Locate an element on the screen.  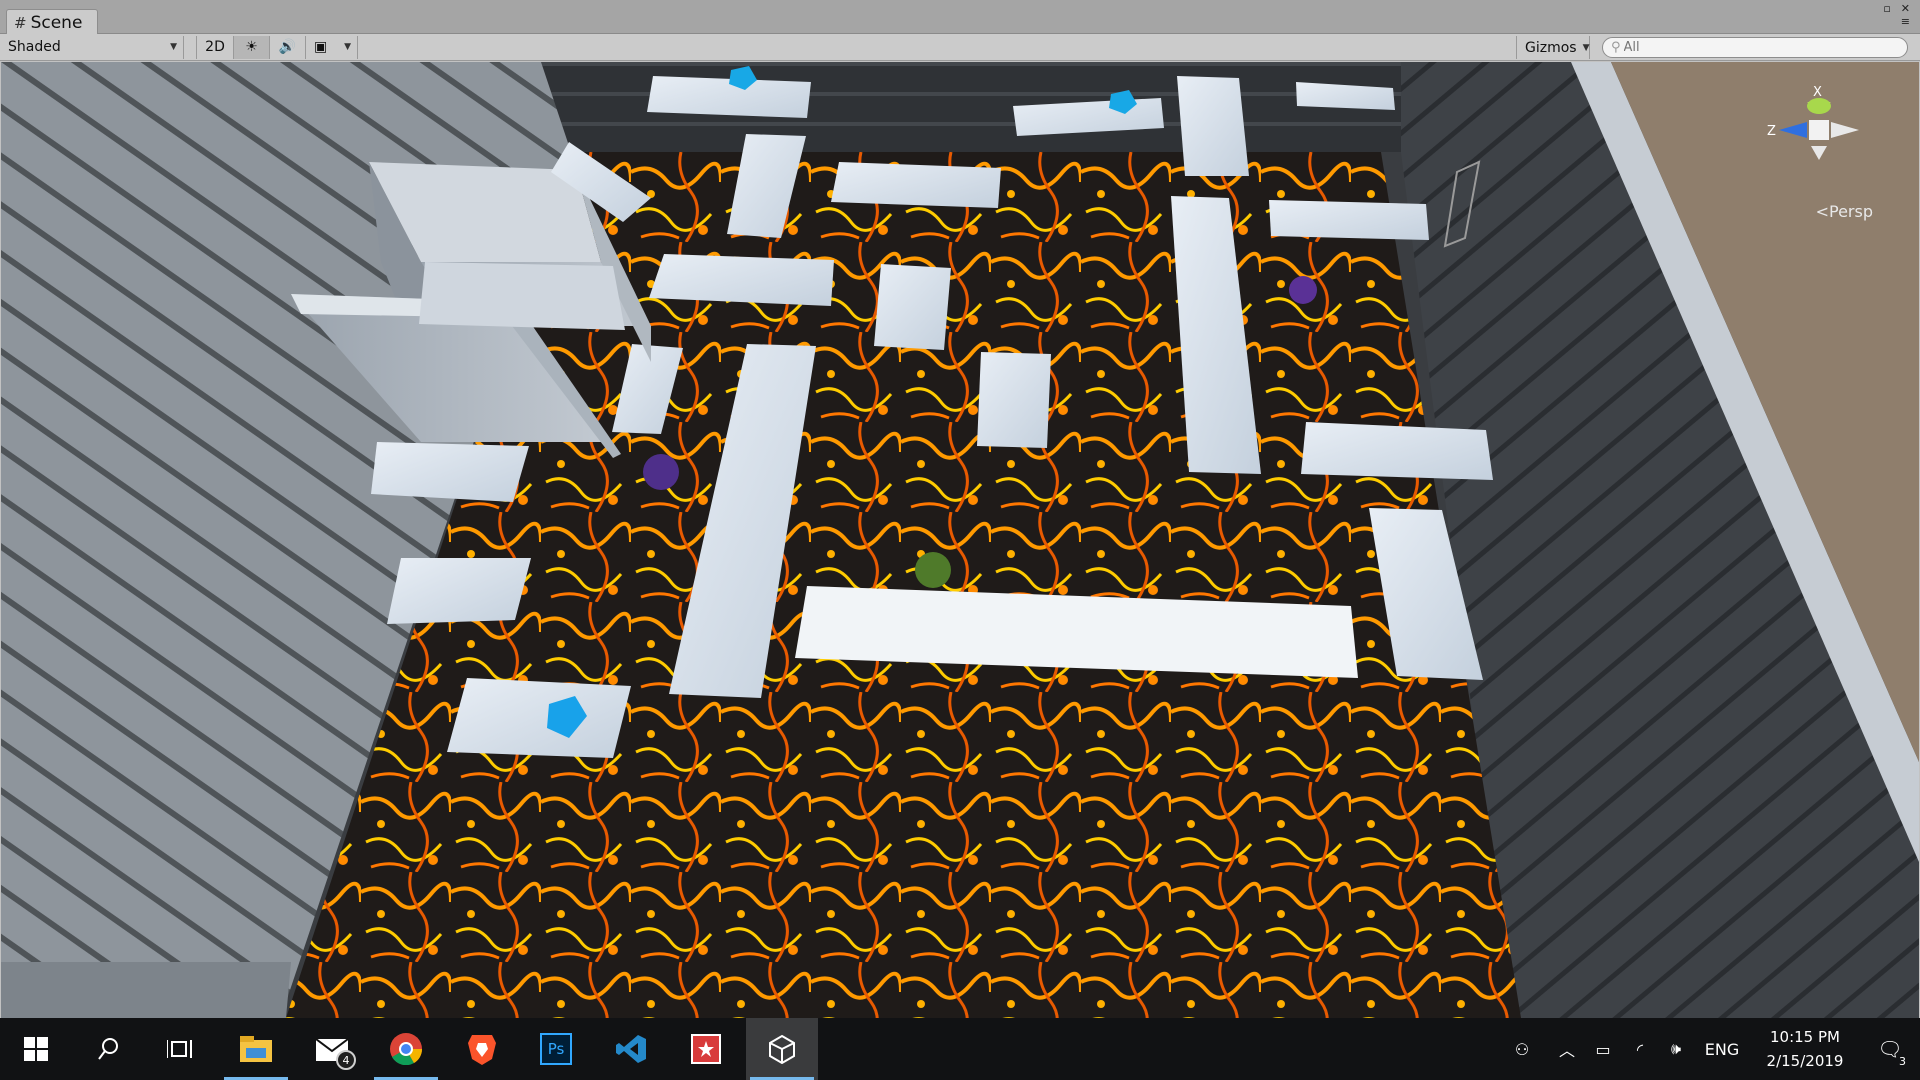
draw-mode-dropdown: Shaded ▼ is located at coordinates (92, 47).